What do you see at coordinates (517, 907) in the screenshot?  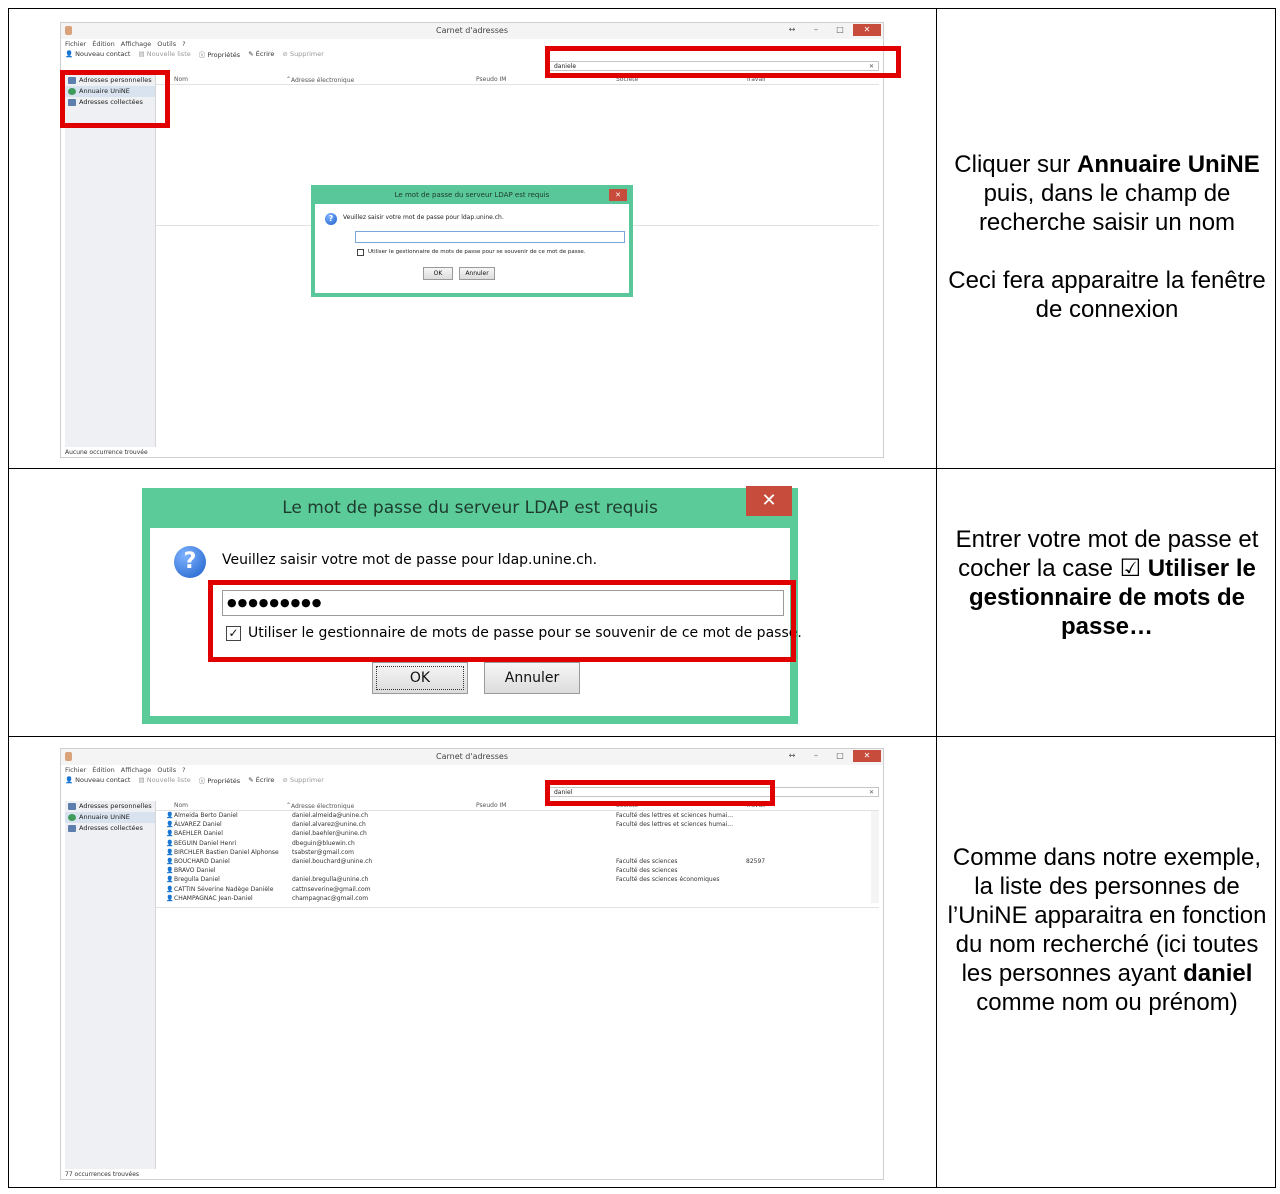 I see `pane-separator` at bounding box center [517, 907].